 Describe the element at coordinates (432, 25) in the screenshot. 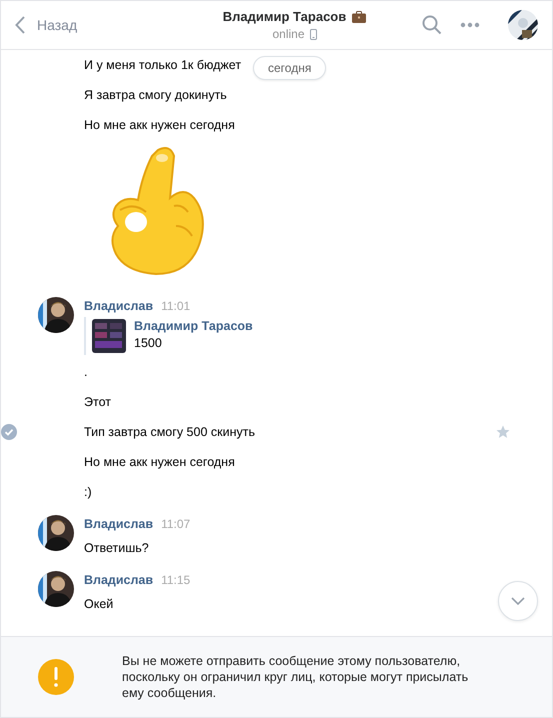

I see `search-icon` at that location.